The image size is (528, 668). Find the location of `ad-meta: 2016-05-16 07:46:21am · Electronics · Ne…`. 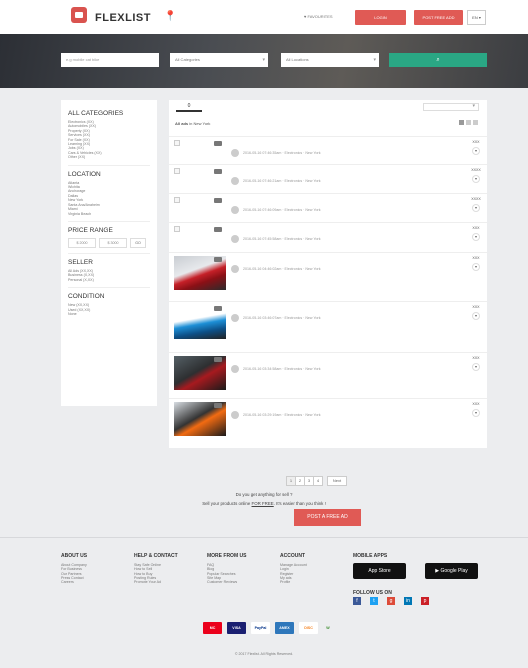

ad-meta: 2016-05-16 07:46:21am · Electronics · Ne… is located at coordinates (282, 181).